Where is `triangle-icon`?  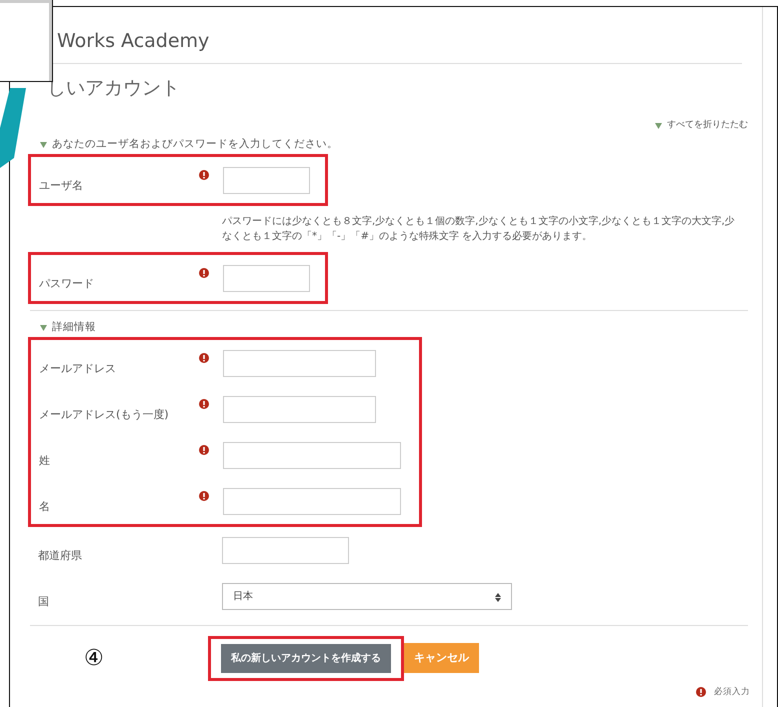
triangle-icon is located at coordinates (658, 126).